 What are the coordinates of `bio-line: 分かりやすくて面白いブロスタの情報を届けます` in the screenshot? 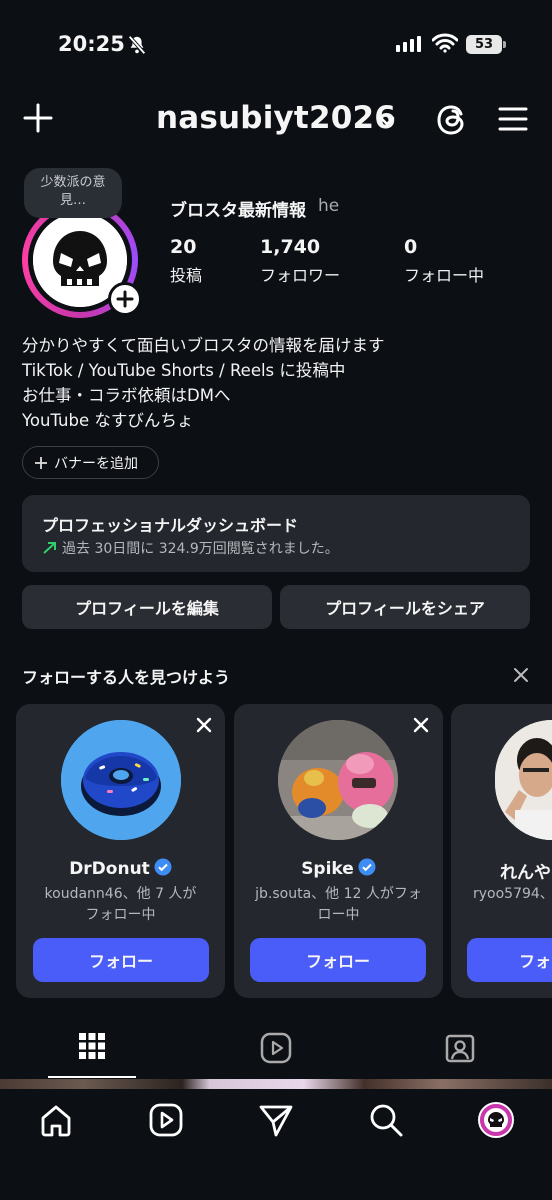 It's located at (203, 345).